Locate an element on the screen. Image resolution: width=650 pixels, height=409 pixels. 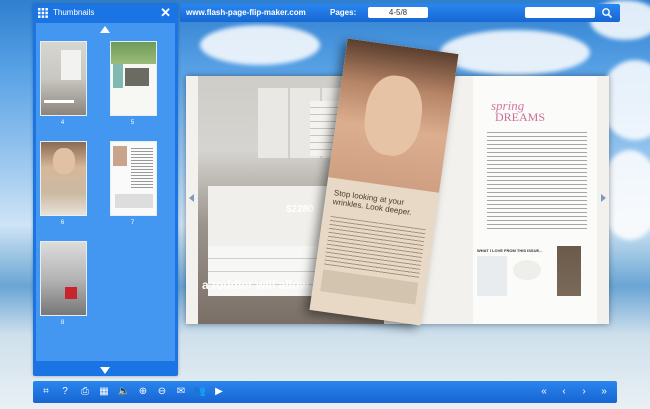
prev-page-side-arrow-icon is located at coordinates (191, 198).